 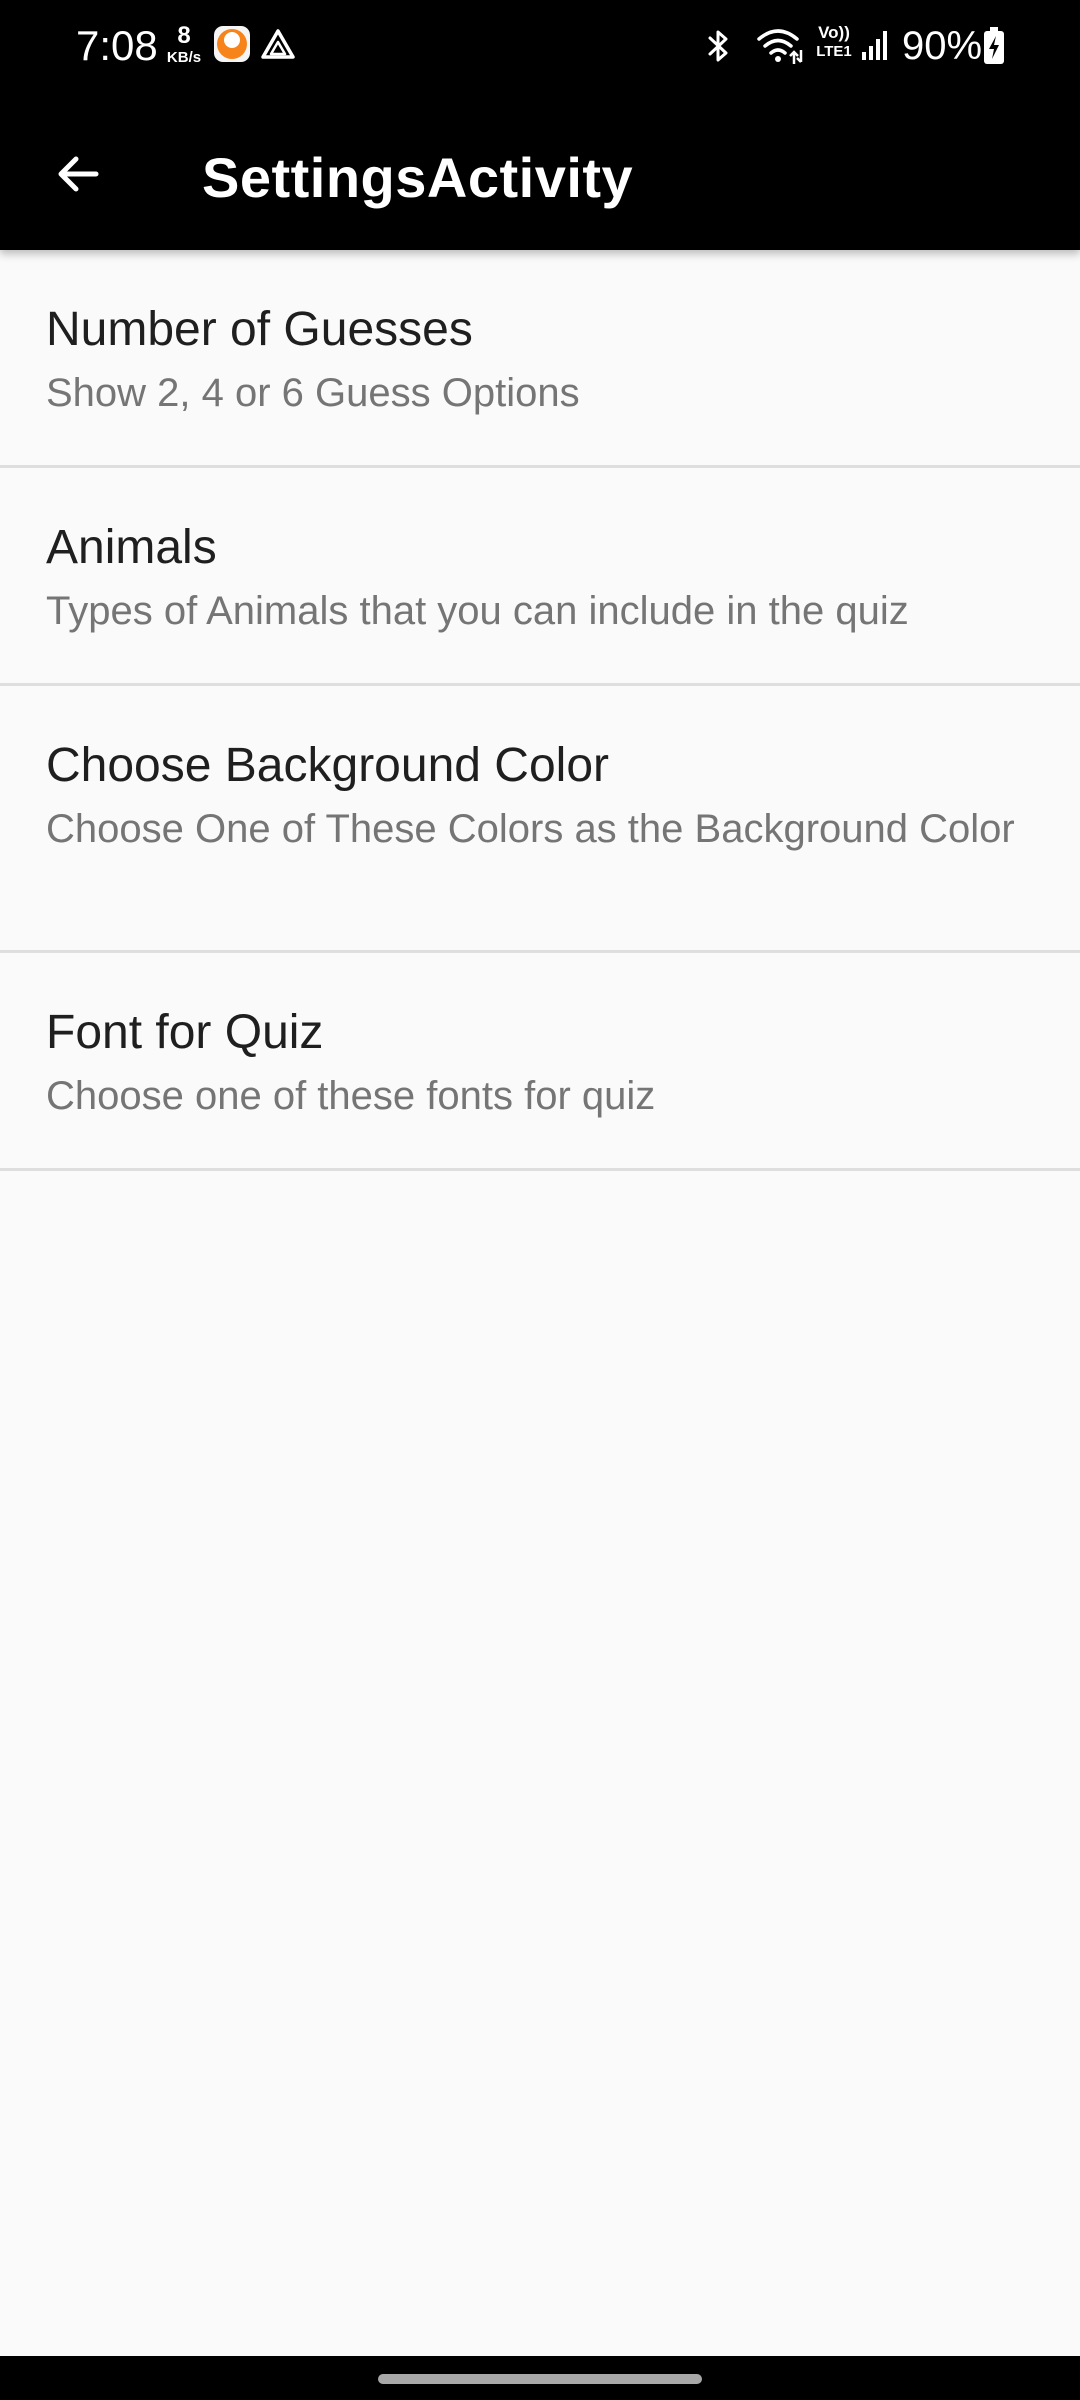 I want to click on status-bar: 7:08 8 KB/s Vo)) LTE1 90%, so click(x=540, y=46).